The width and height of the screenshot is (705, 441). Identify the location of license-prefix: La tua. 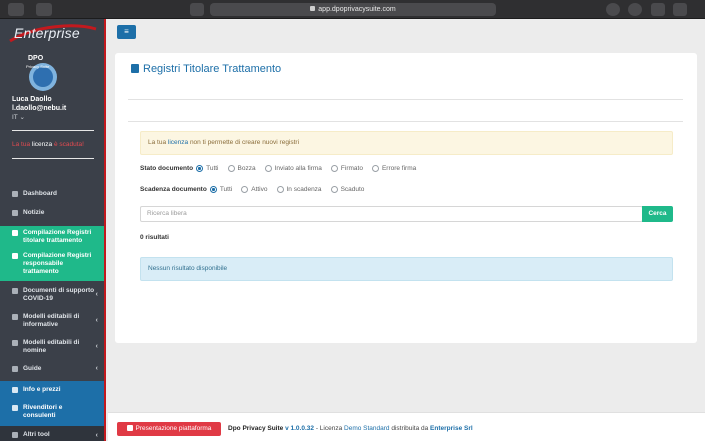
(21, 144).